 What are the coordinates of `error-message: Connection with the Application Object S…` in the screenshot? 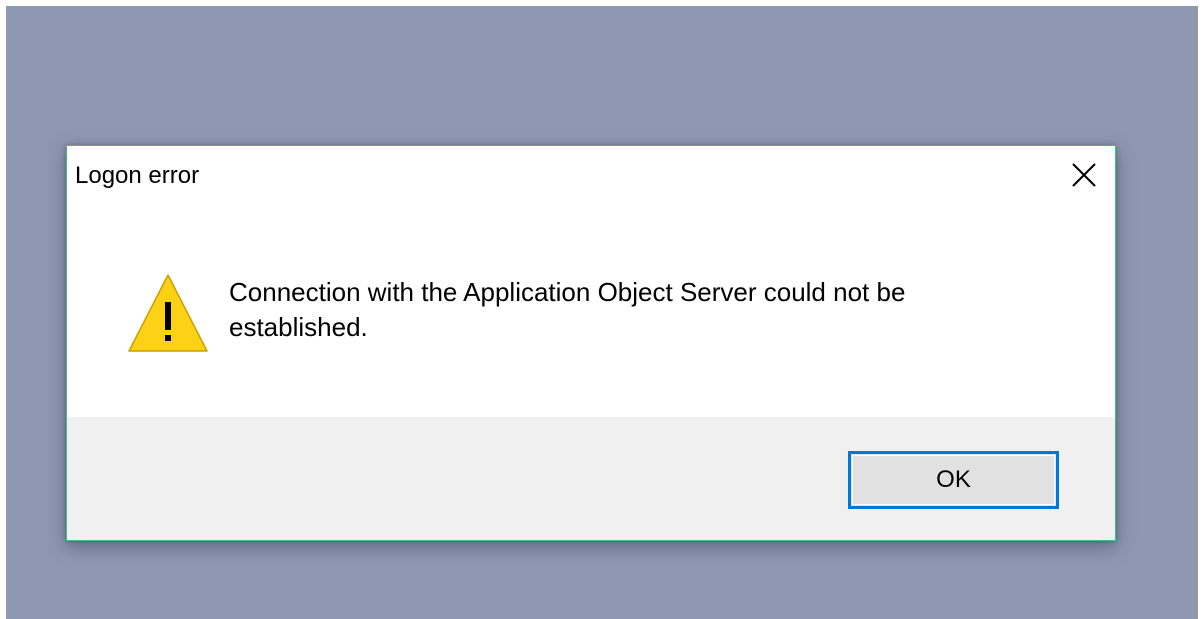 It's located at (567, 309).